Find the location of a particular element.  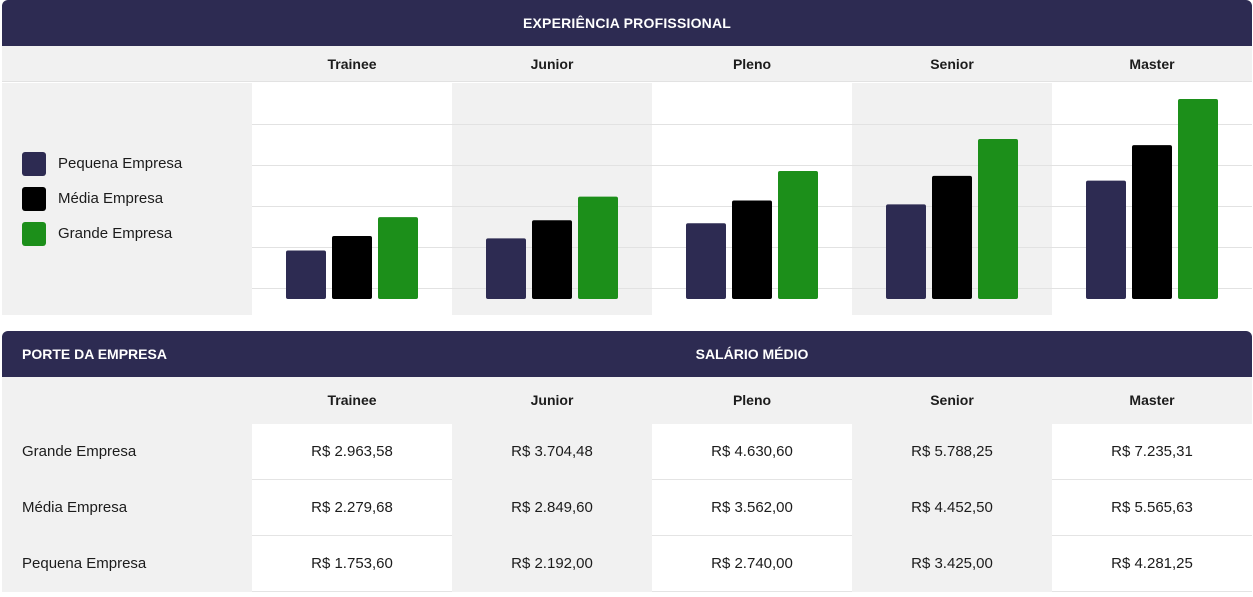

table-cell: R$ 4.630,60 is located at coordinates (752, 451).